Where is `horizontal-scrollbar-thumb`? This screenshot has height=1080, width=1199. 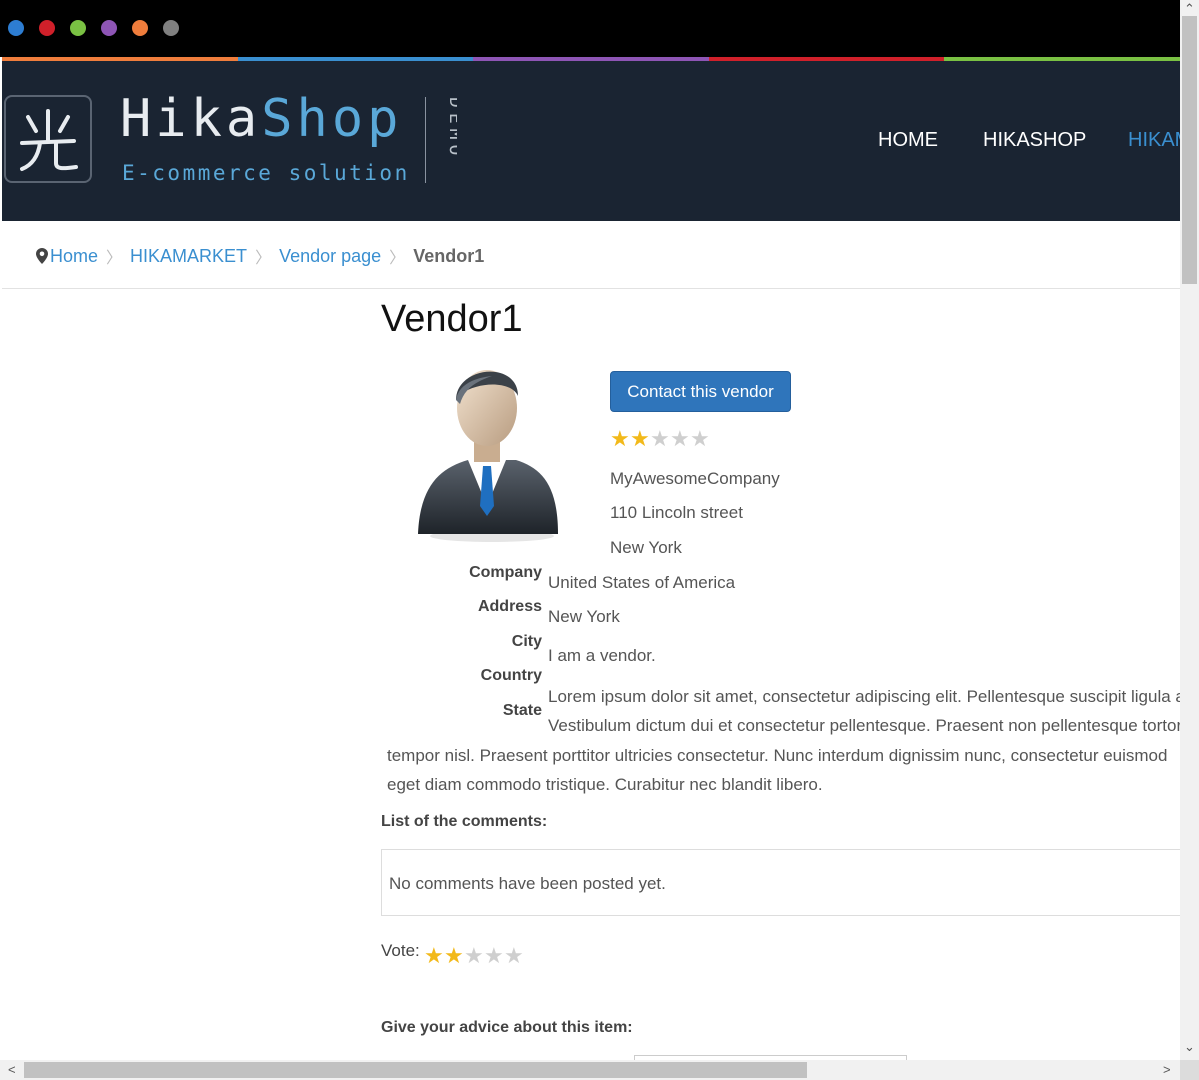 horizontal-scrollbar-thumb is located at coordinates (415, 1070).